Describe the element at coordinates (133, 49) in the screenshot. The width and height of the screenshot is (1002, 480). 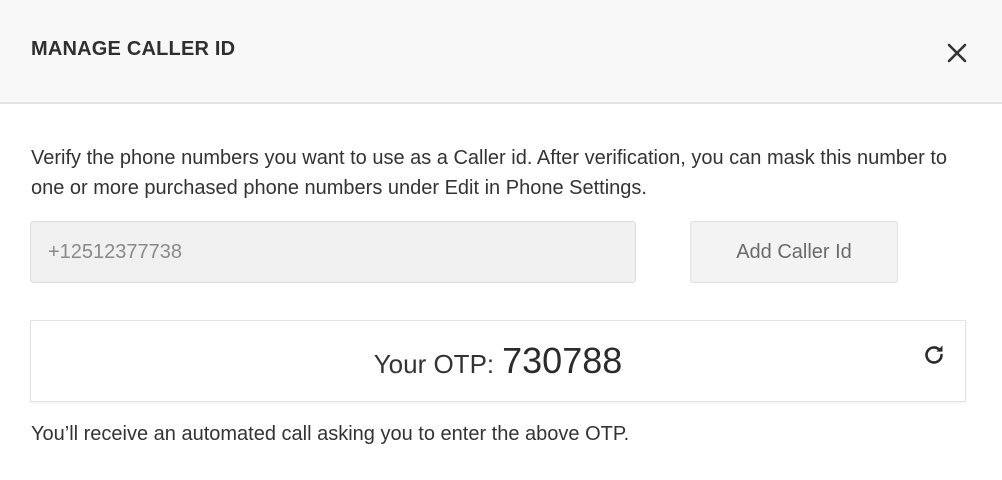
I see `dialog-title: MANAGE CALLER ID` at that location.